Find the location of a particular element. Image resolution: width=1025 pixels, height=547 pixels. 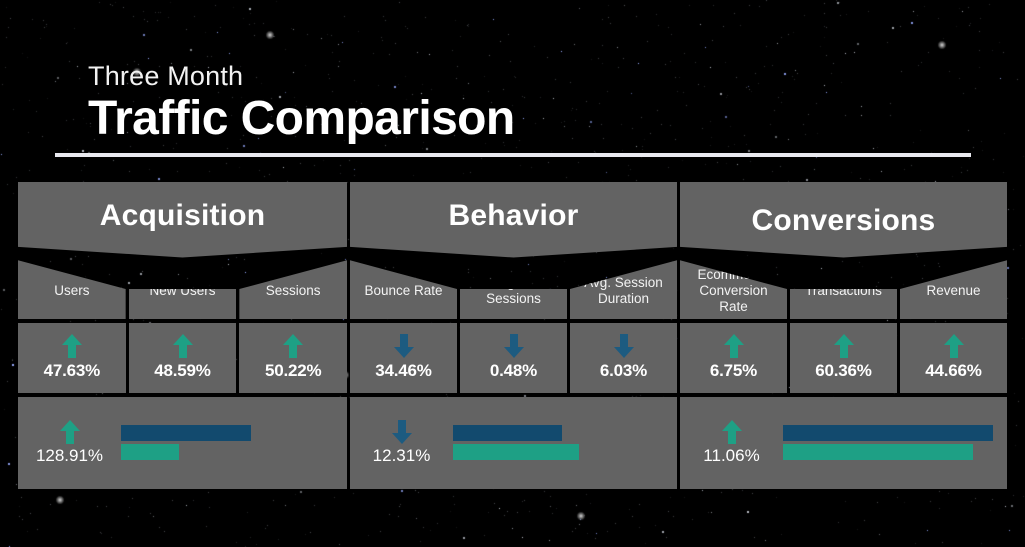

metric-value: 6.75% is located at coordinates (733, 371).